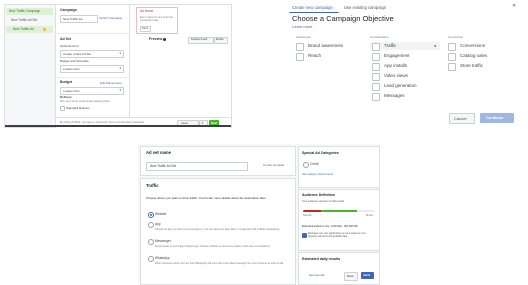  What do you see at coordinates (44, 29) in the screenshot?
I see `warning-icon` at bounding box center [44, 29].